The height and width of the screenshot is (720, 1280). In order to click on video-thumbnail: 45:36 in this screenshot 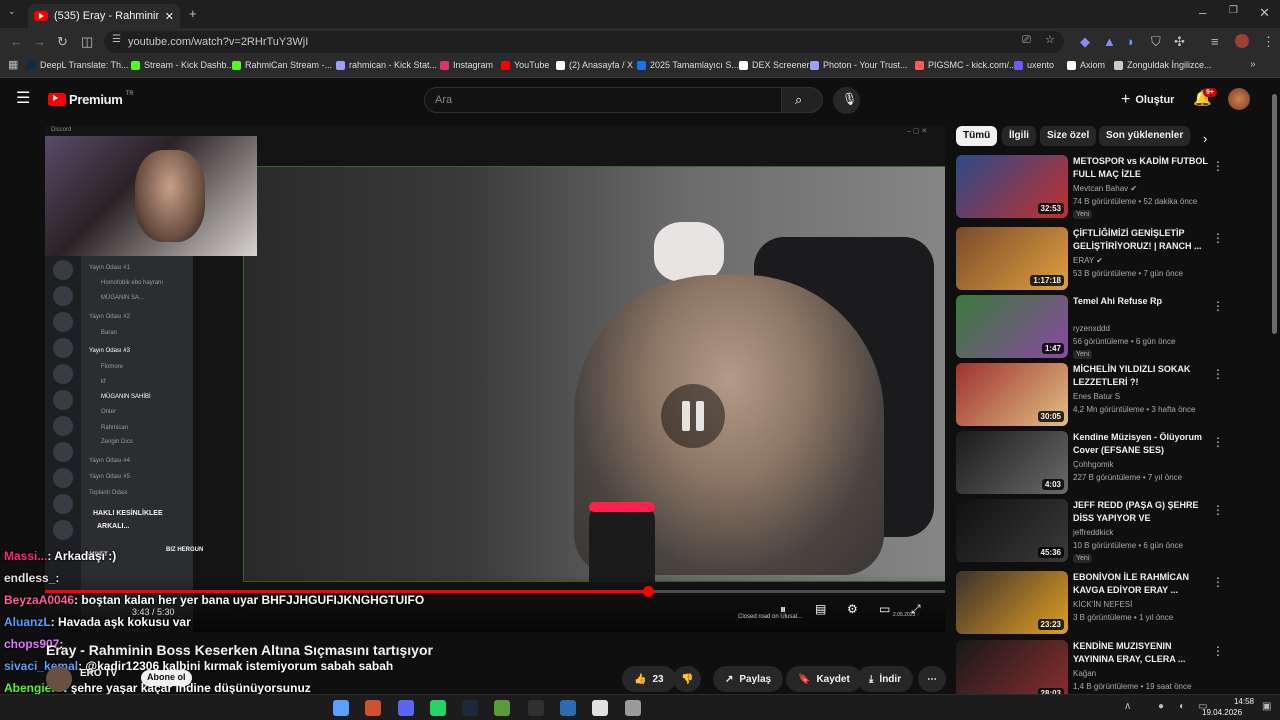, I will do `click(1012, 530)`.